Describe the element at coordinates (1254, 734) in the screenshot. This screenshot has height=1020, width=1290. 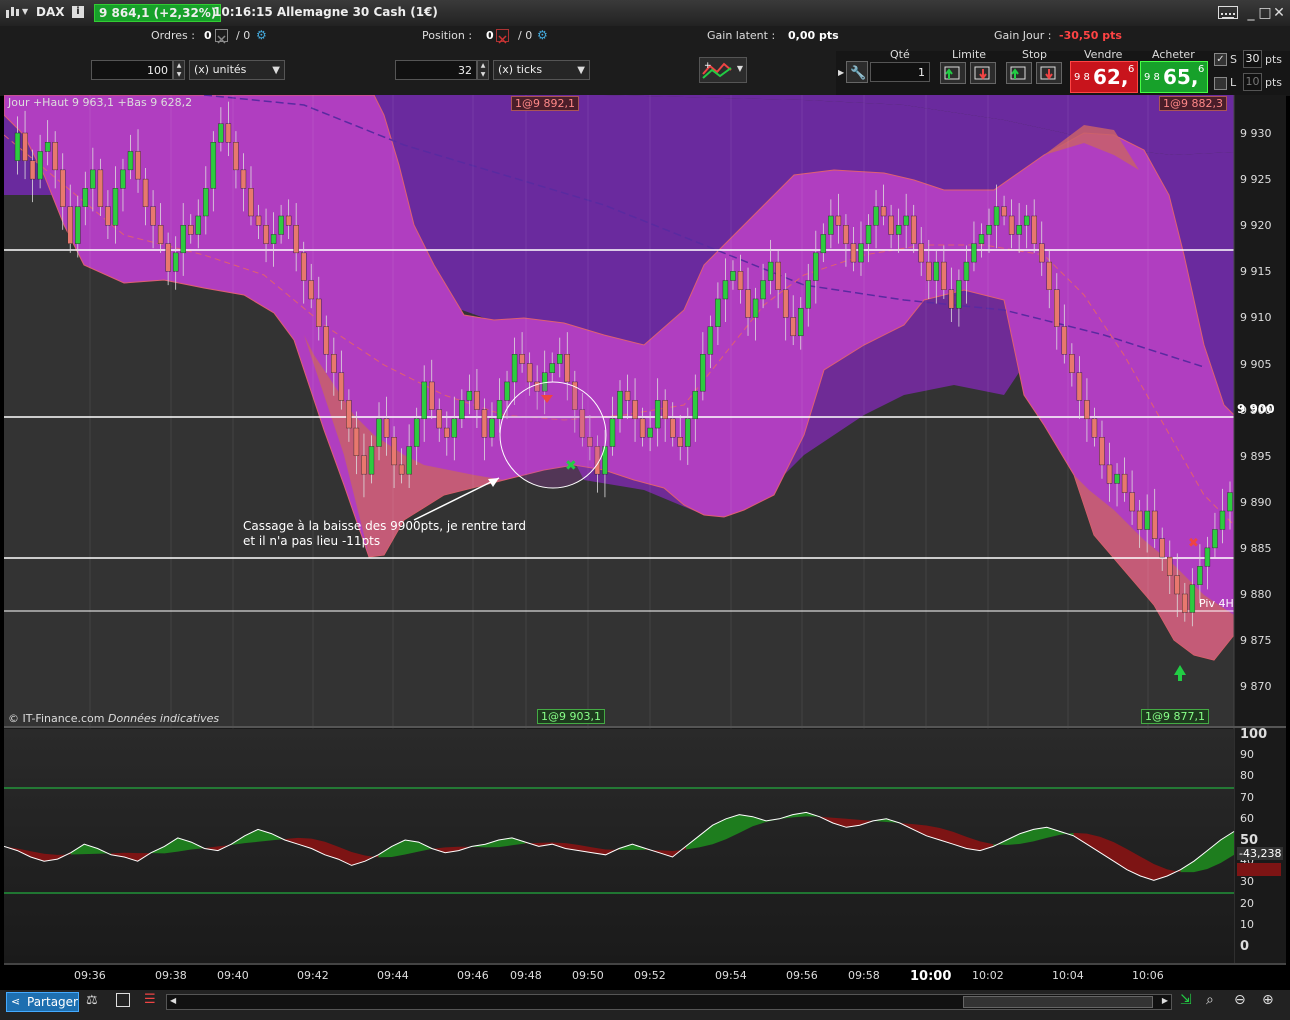
I see `oscillator-tick-label: 100` at that location.